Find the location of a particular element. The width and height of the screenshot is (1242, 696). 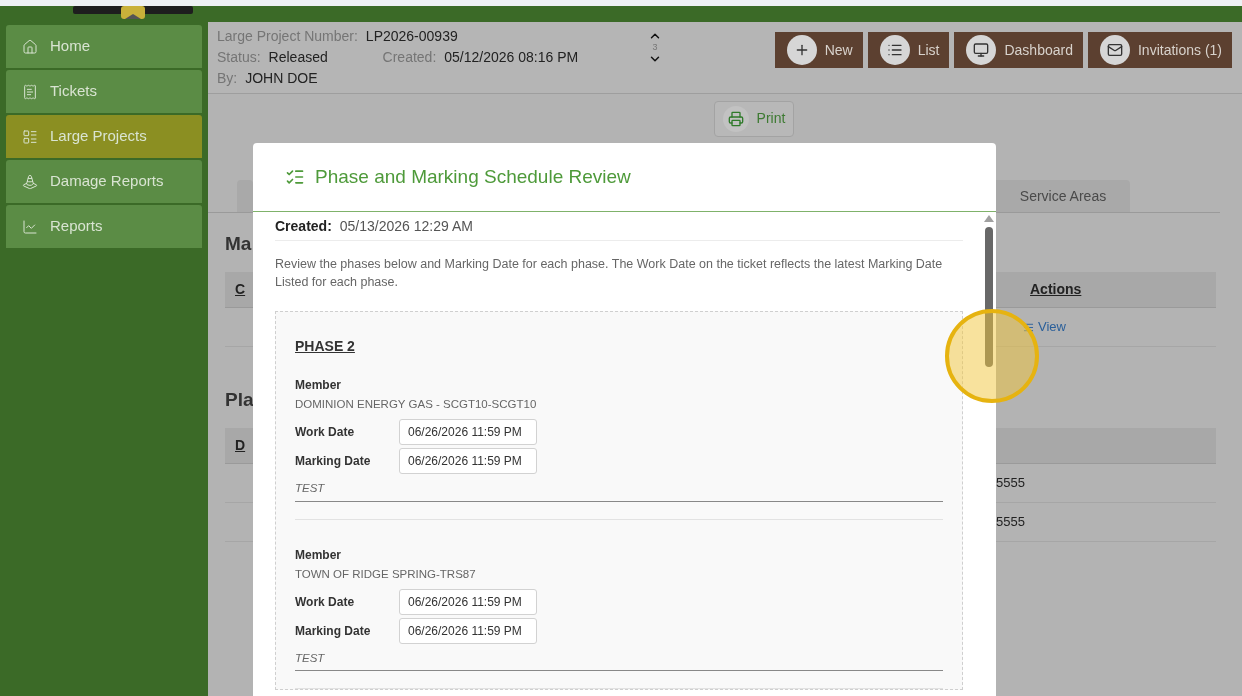

section-heading: Ma is located at coordinates (239, 244).